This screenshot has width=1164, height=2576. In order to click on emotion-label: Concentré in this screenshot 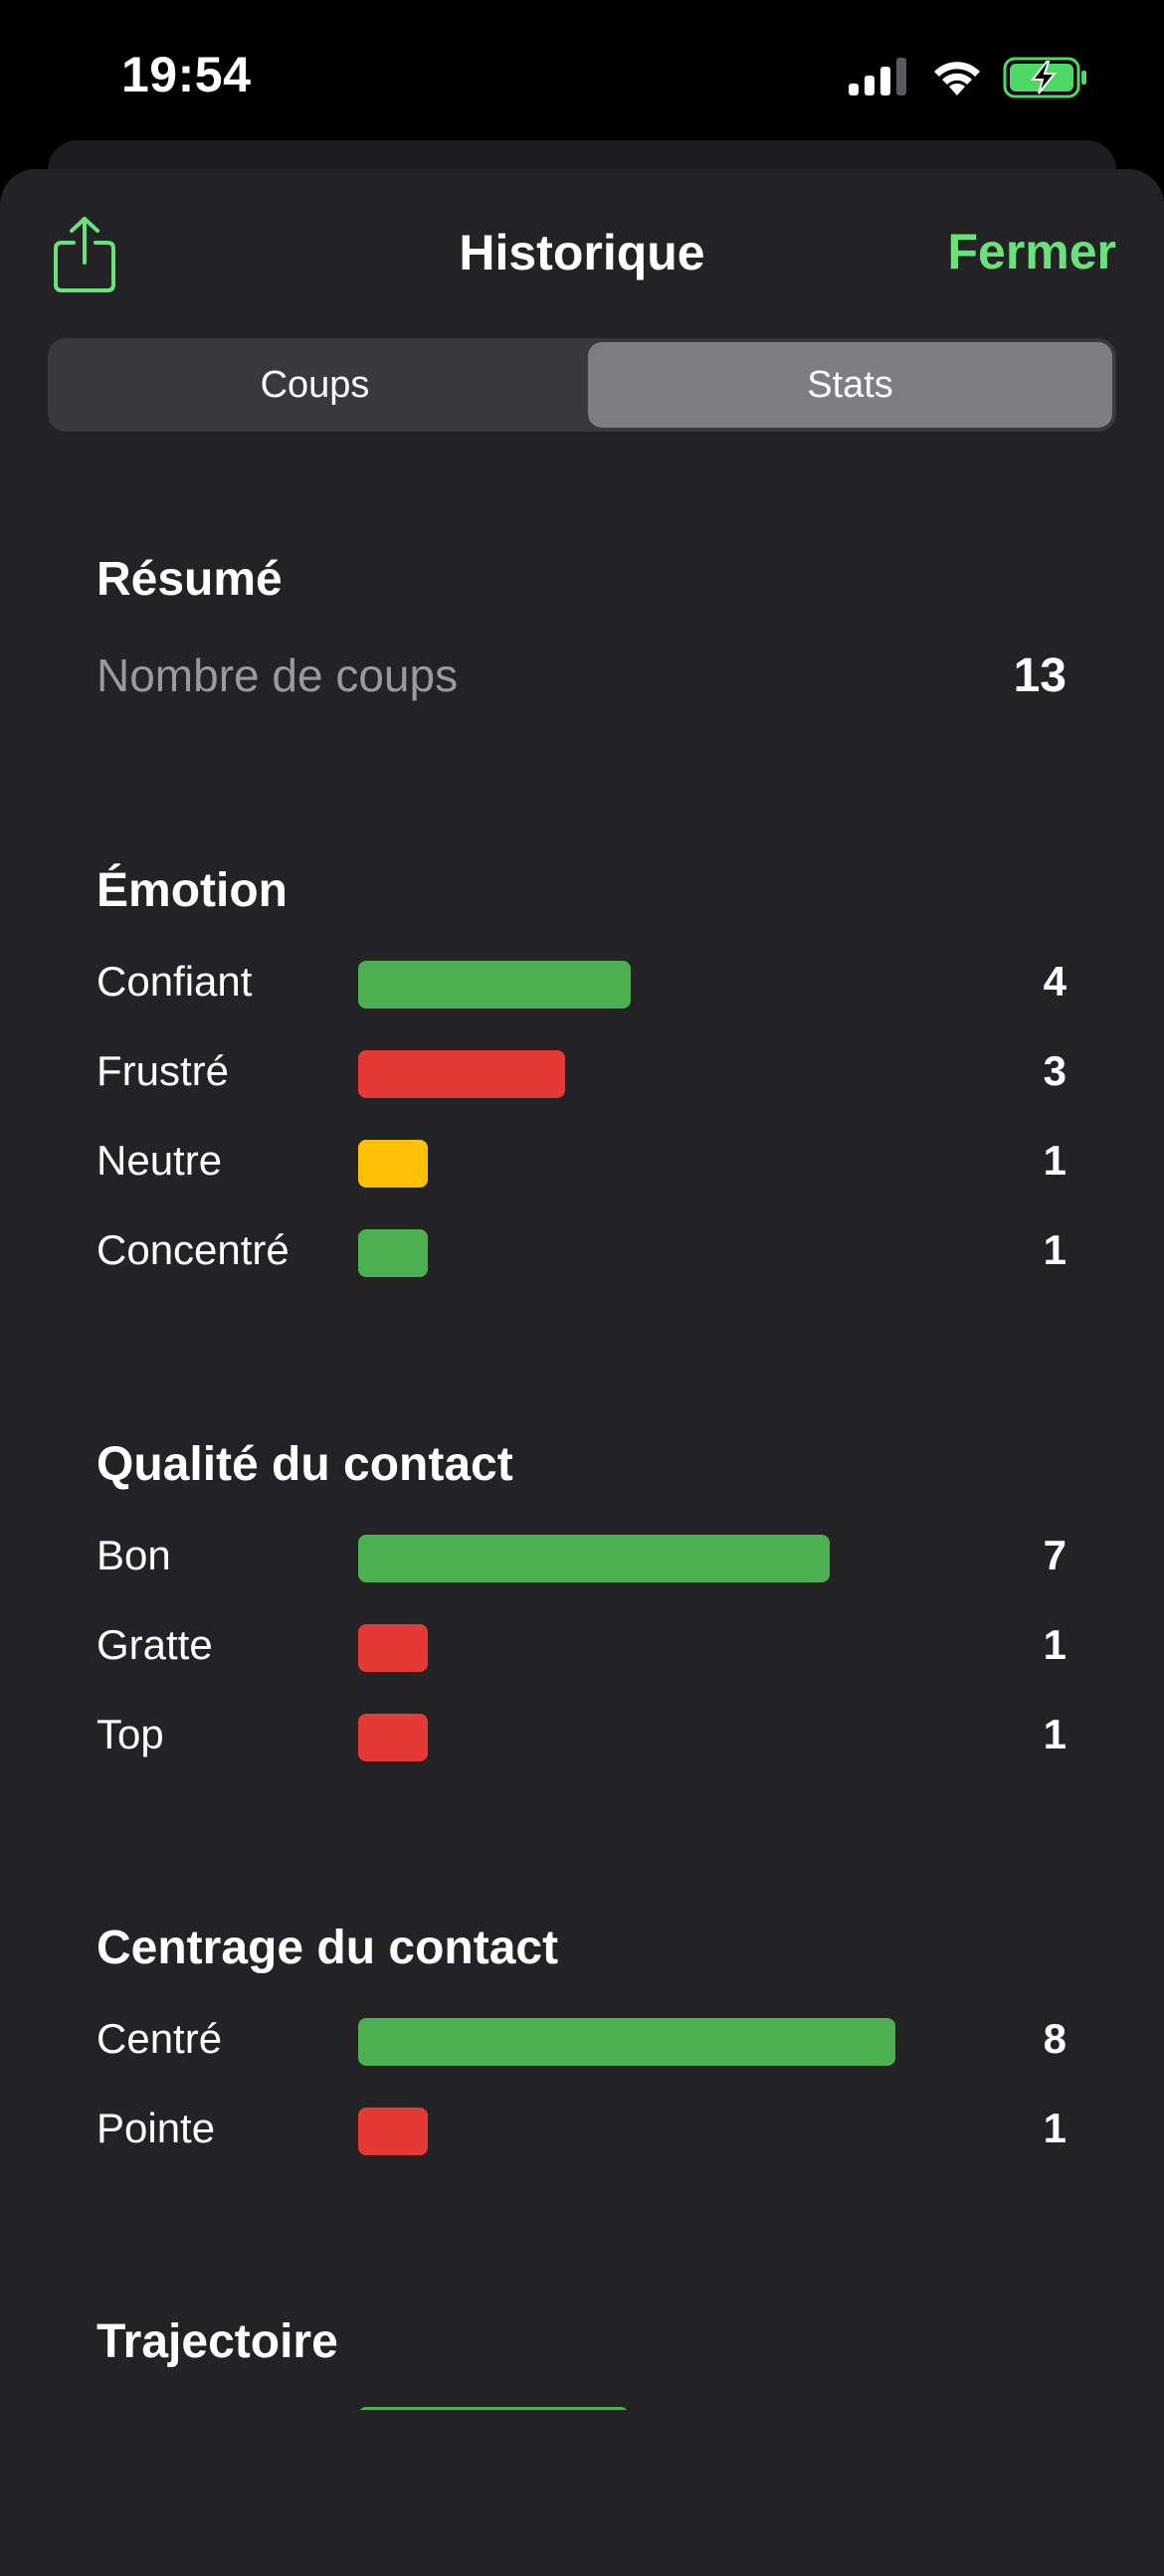, I will do `click(193, 1249)`.